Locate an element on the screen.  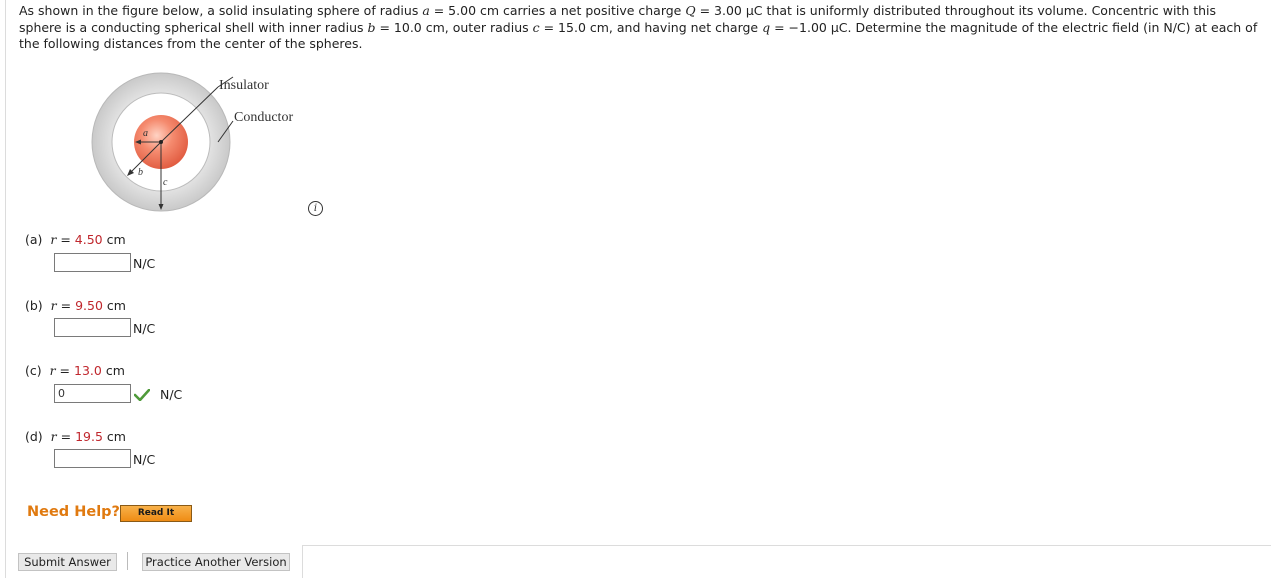
info-icon: i is located at coordinates (315, 208).